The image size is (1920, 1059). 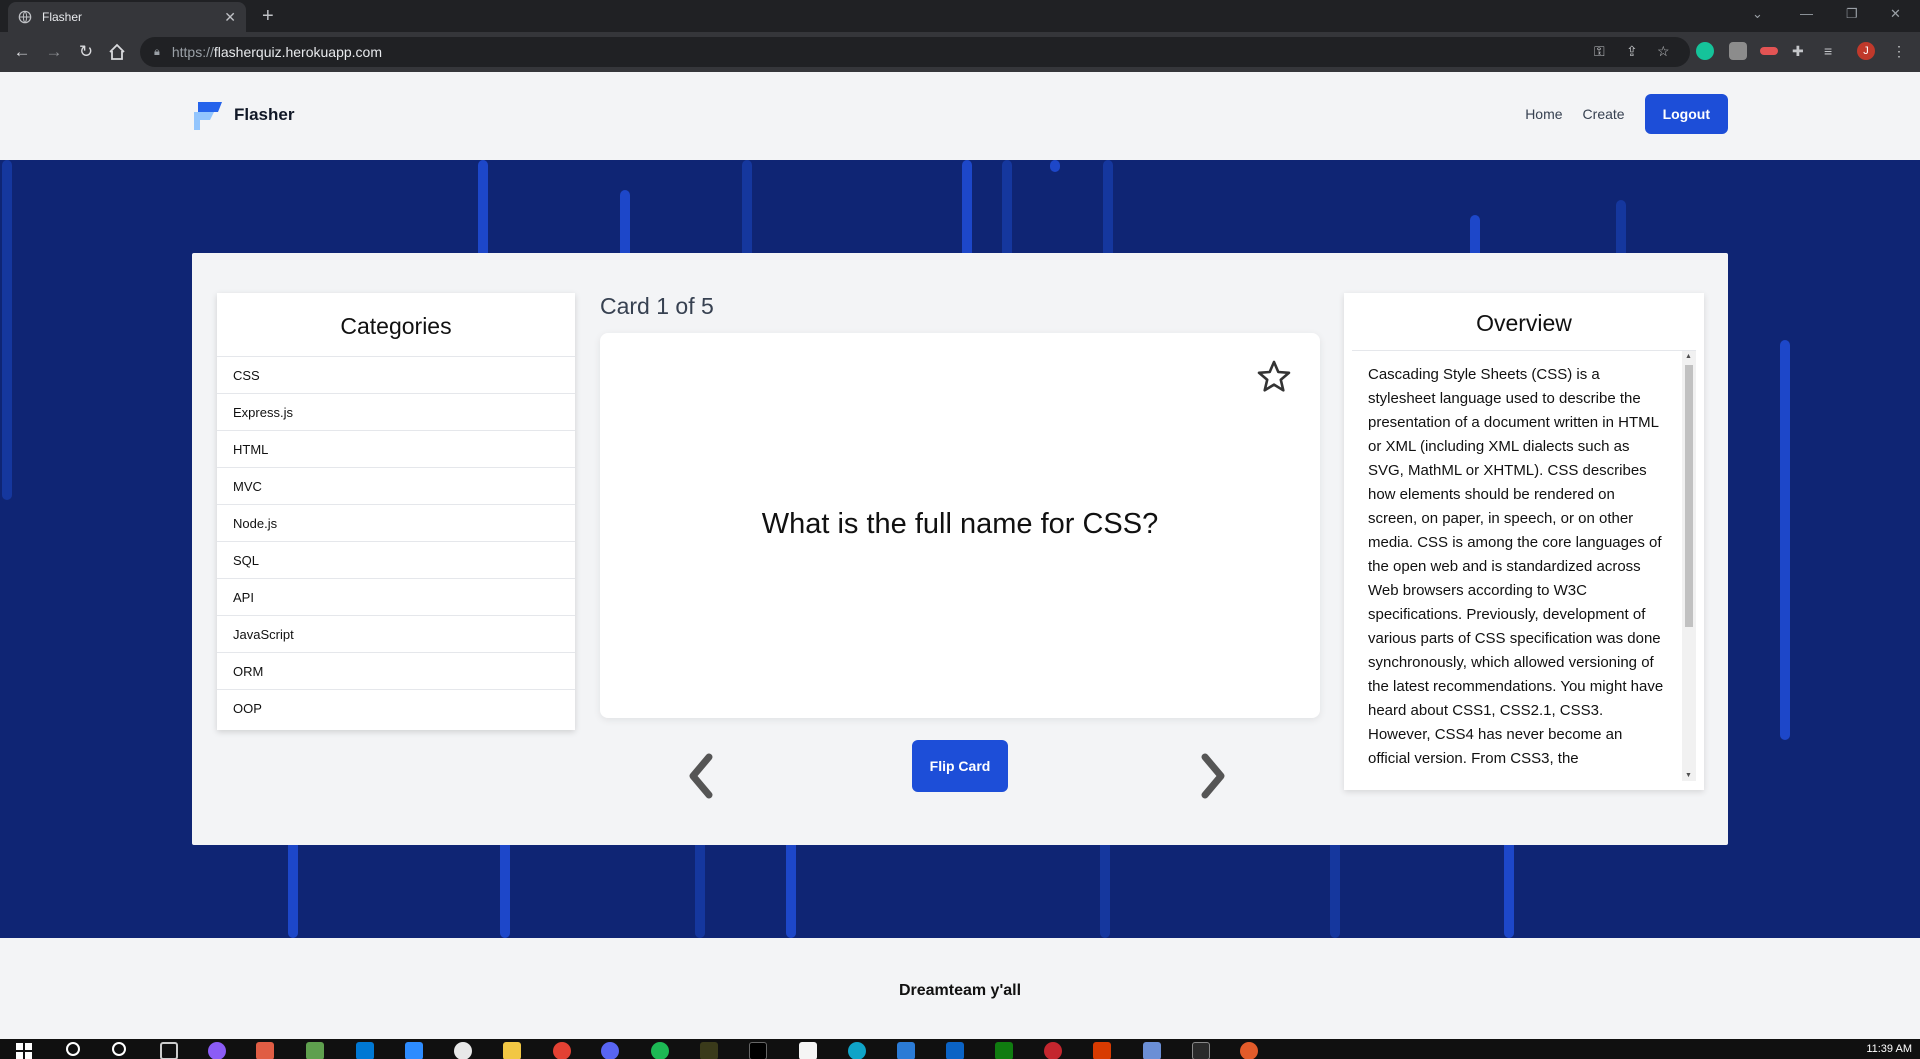 I want to click on card-counter: Card 1 of 5, so click(x=657, y=306).